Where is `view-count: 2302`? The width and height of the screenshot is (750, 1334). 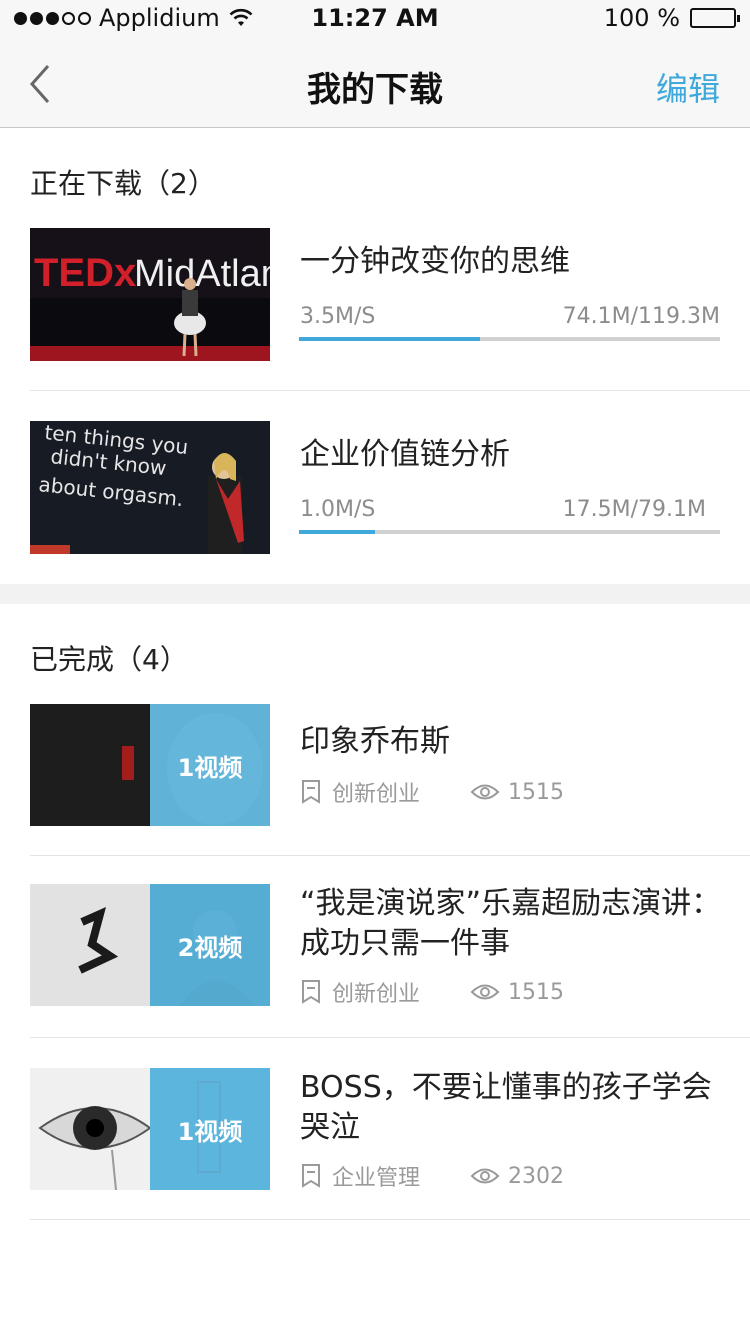
view-count: 2302 is located at coordinates (517, 1176).